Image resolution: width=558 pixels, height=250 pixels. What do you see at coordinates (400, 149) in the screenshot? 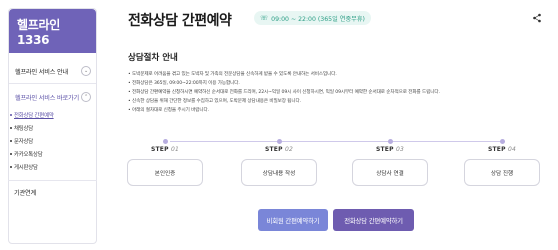
I see `step-number: 03` at bounding box center [400, 149].